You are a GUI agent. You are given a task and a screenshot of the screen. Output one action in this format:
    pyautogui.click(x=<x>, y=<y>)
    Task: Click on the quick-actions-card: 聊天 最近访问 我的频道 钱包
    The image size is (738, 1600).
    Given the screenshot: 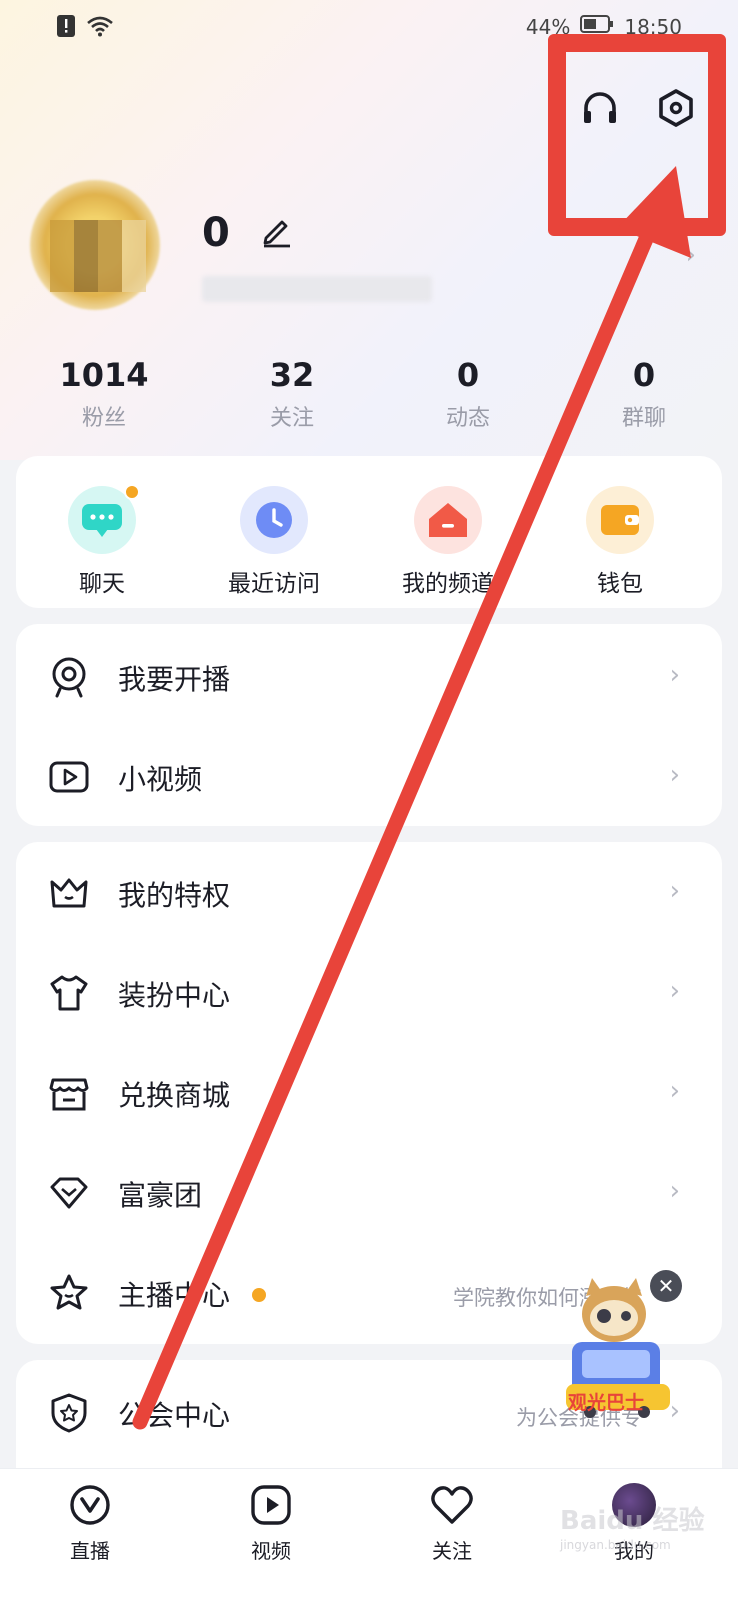 What is the action you would take?
    pyautogui.click(x=369, y=532)
    